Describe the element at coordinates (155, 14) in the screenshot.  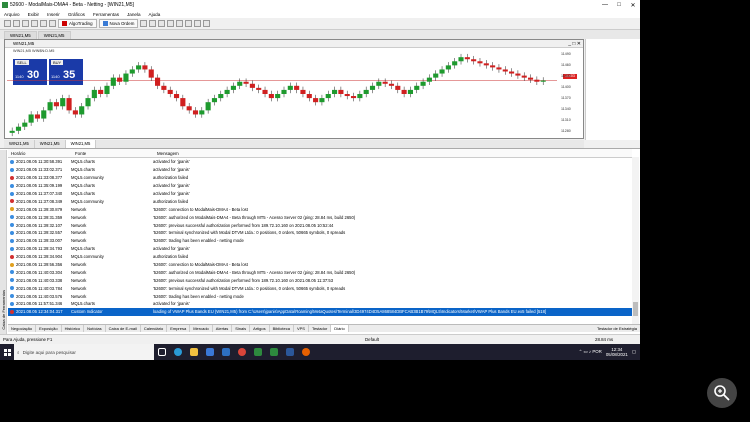
I see `menu-ajuda: Ajuda` at that location.